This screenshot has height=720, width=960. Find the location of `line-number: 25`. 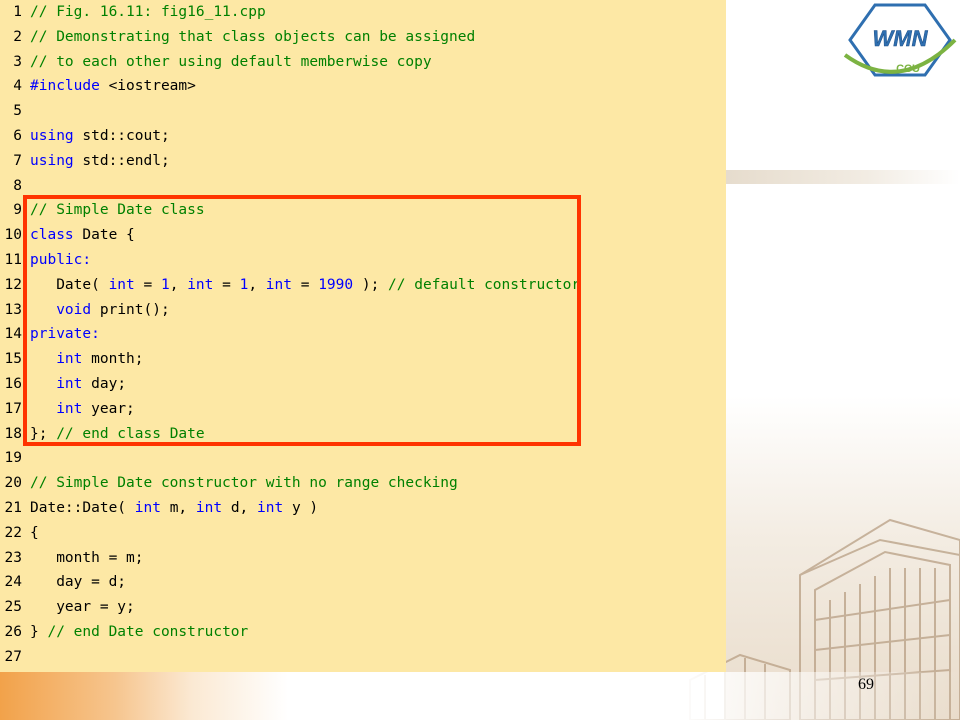

line-number: 25 is located at coordinates (13, 607).